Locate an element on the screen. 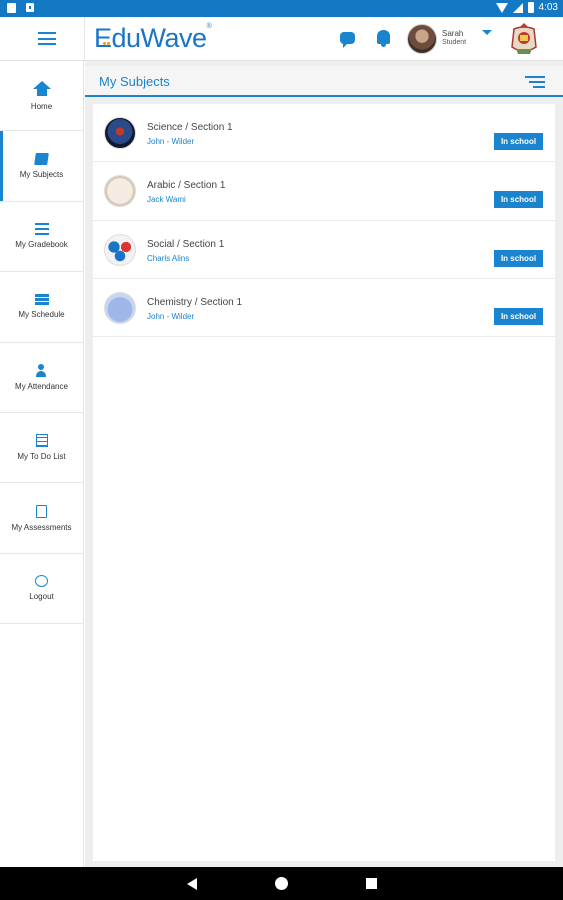 The image size is (563, 900). sidebar-item-home: Home is located at coordinates (41, 96).